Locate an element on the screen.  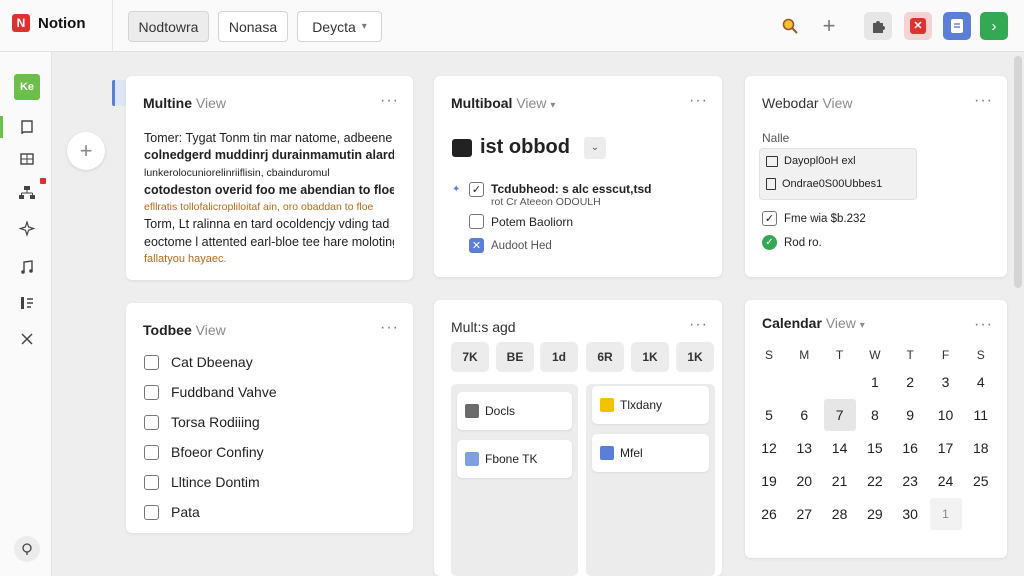
toolbar-dropdown: Deycta ▾ is located at coordinates (339, 26).